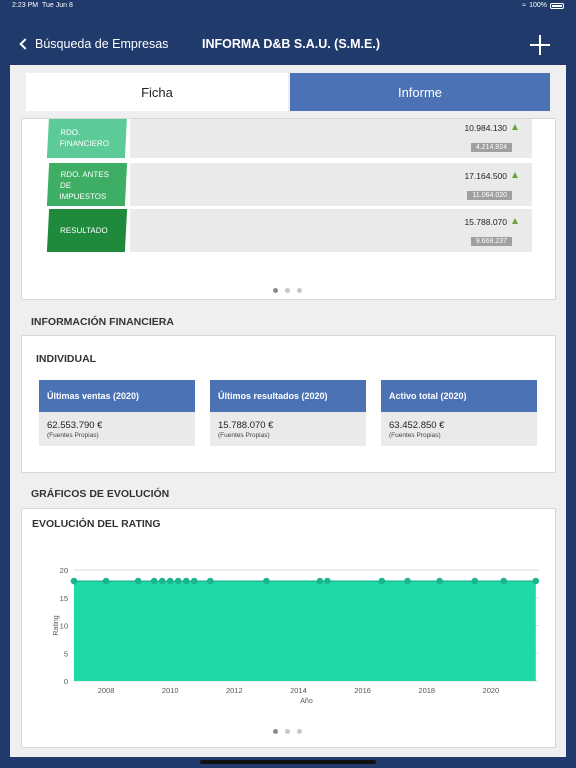  What do you see at coordinates (100, 494) in the screenshot?
I see `section-title-evolution: GRÁFICOS DE EVOLUCIÓN` at bounding box center [100, 494].